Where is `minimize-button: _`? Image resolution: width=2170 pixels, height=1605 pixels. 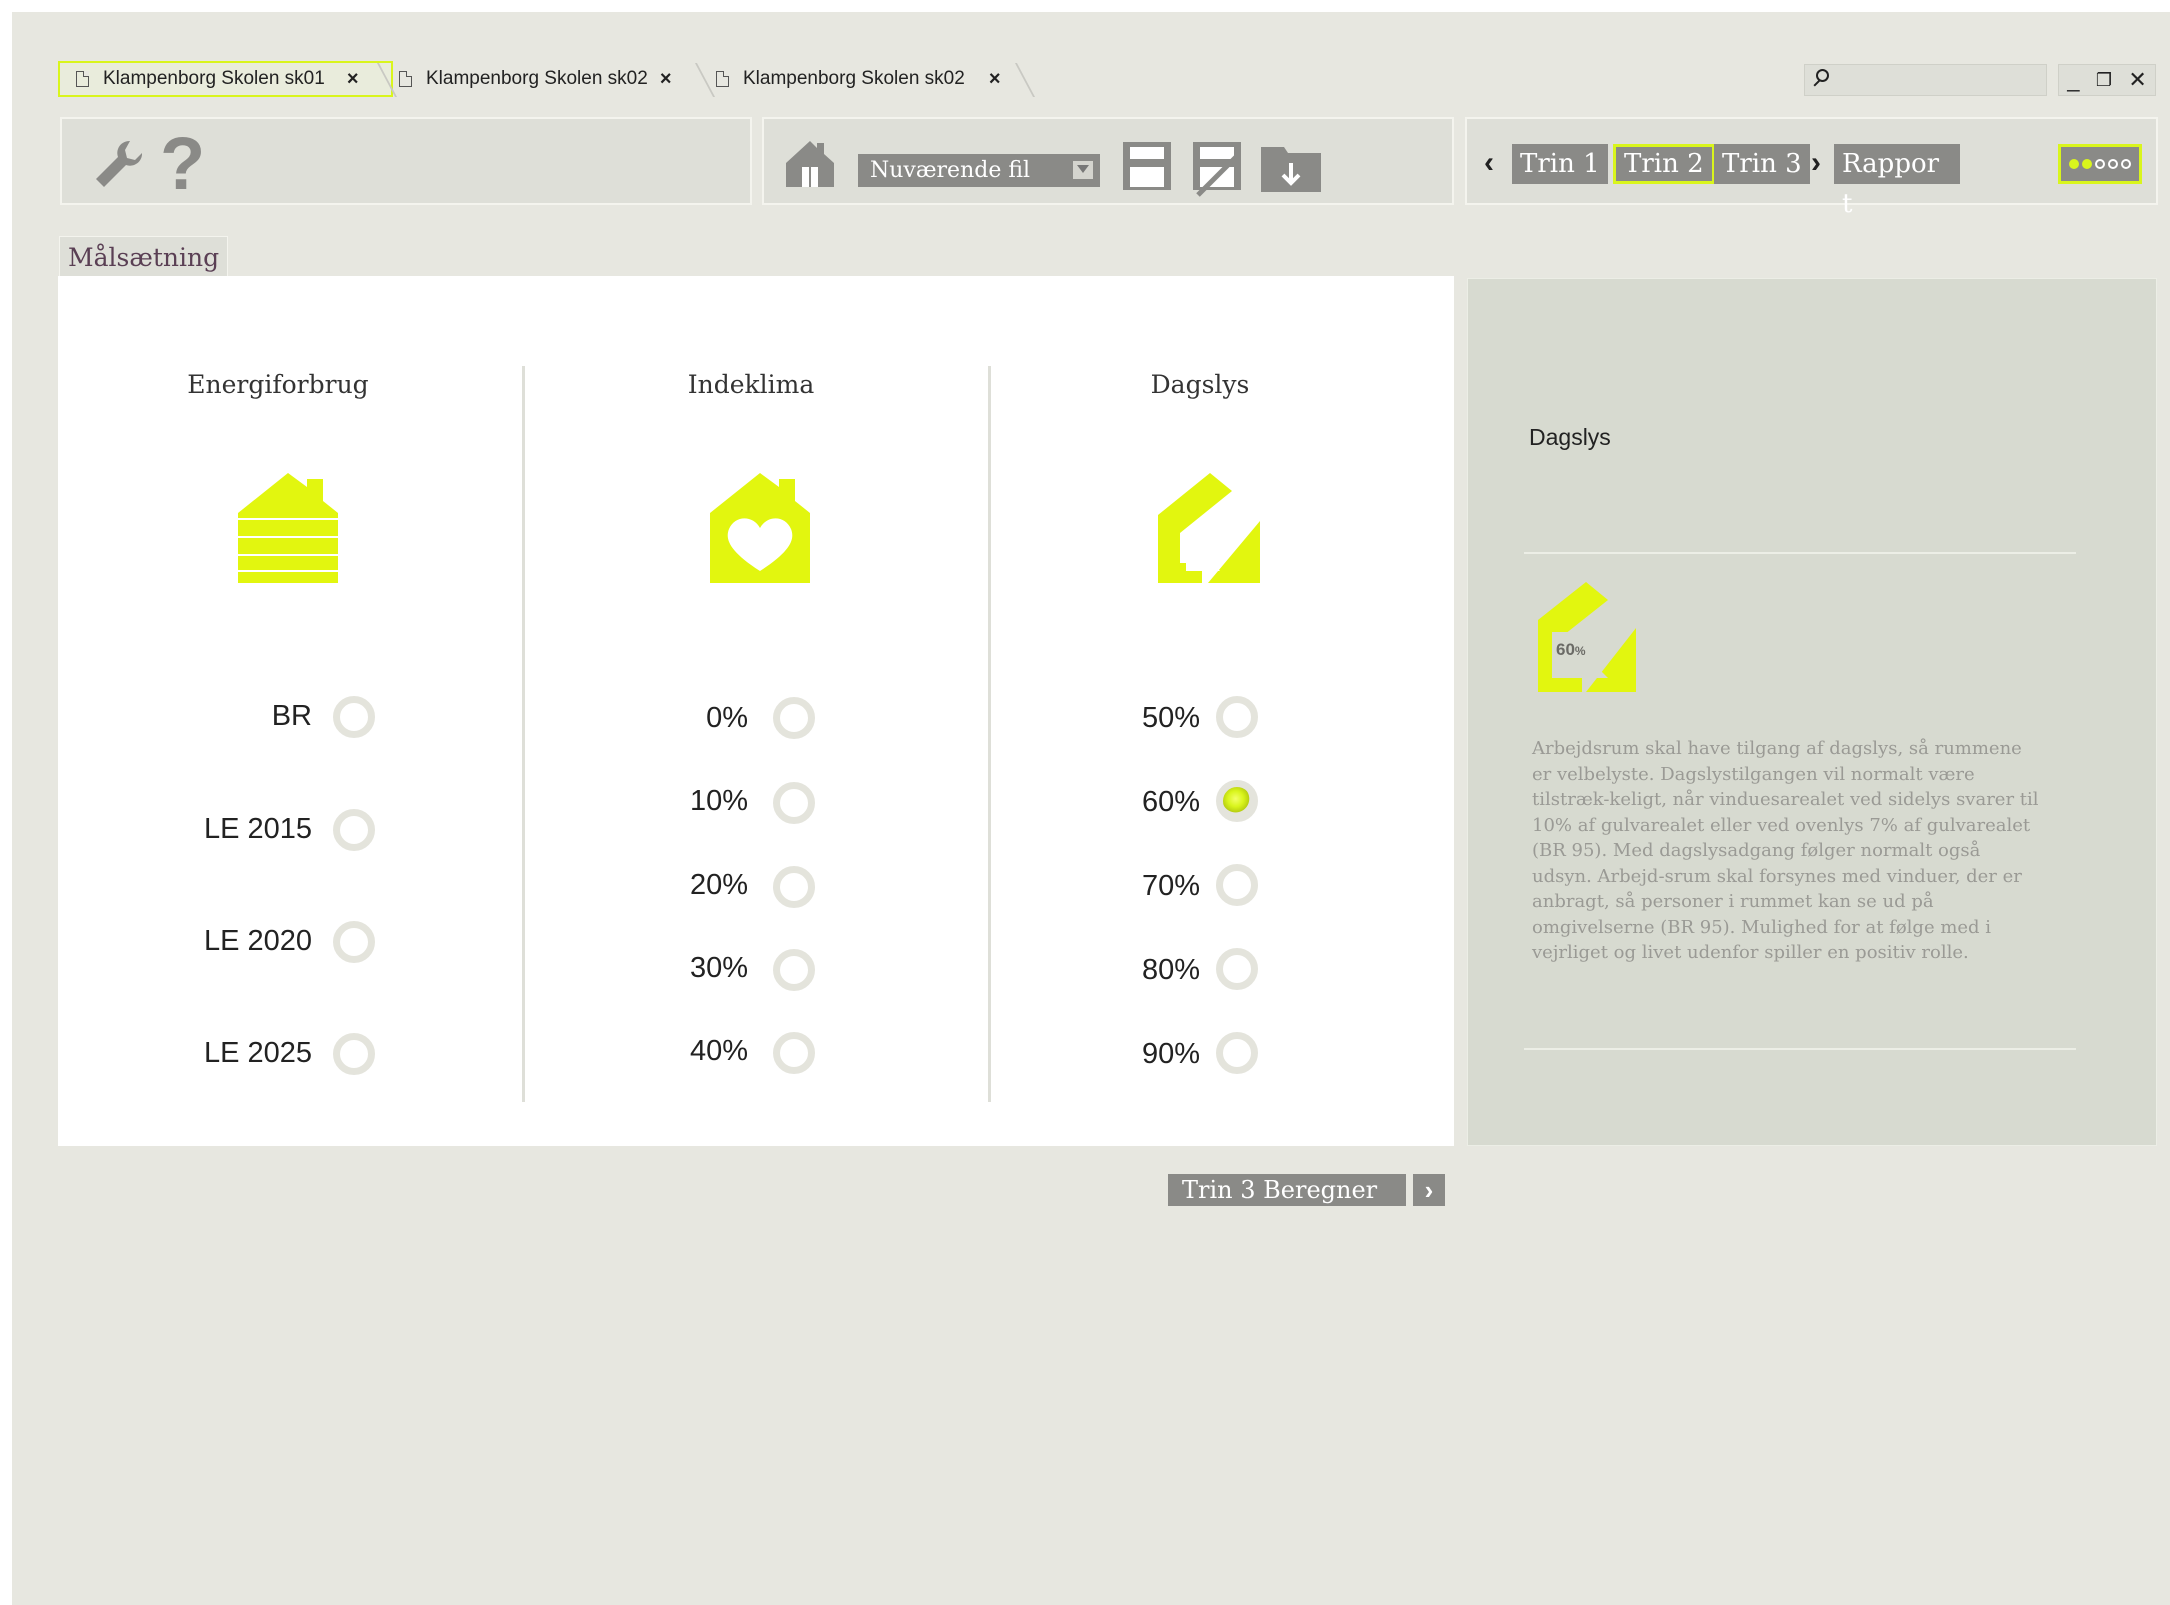
minimize-button: _ is located at coordinates (2073, 80).